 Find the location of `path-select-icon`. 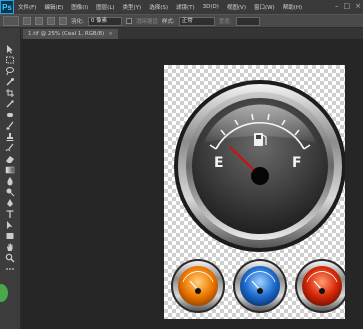

path-select-icon is located at coordinates (10, 225).